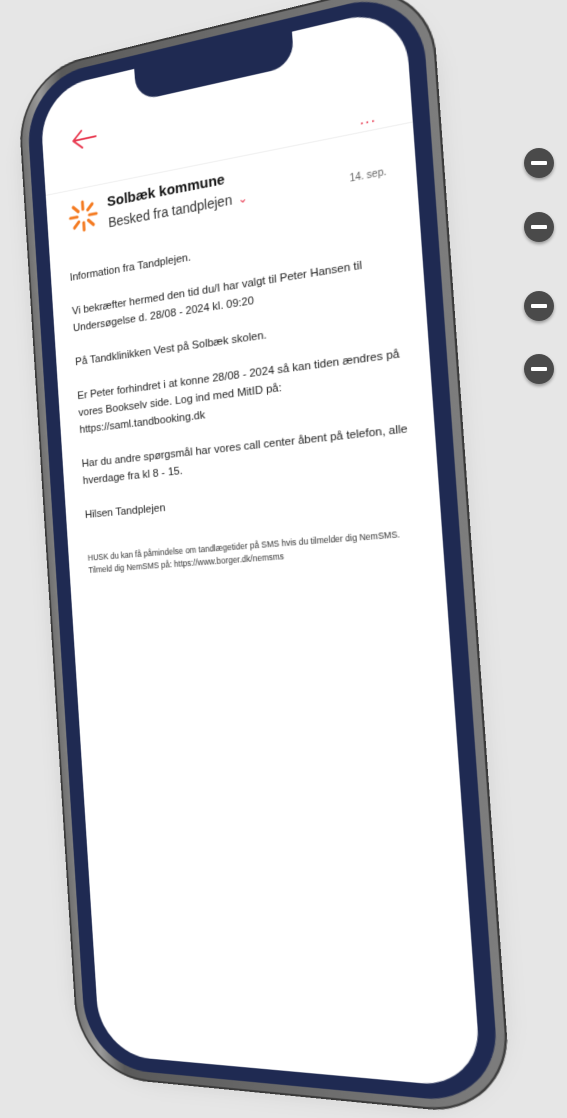 The width and height of the screenshot is (567, 1118). What do you see at coordinates (83, 216) in the screenshot?
I see `kommune-logo-icon` at bounding box center [83, 216].